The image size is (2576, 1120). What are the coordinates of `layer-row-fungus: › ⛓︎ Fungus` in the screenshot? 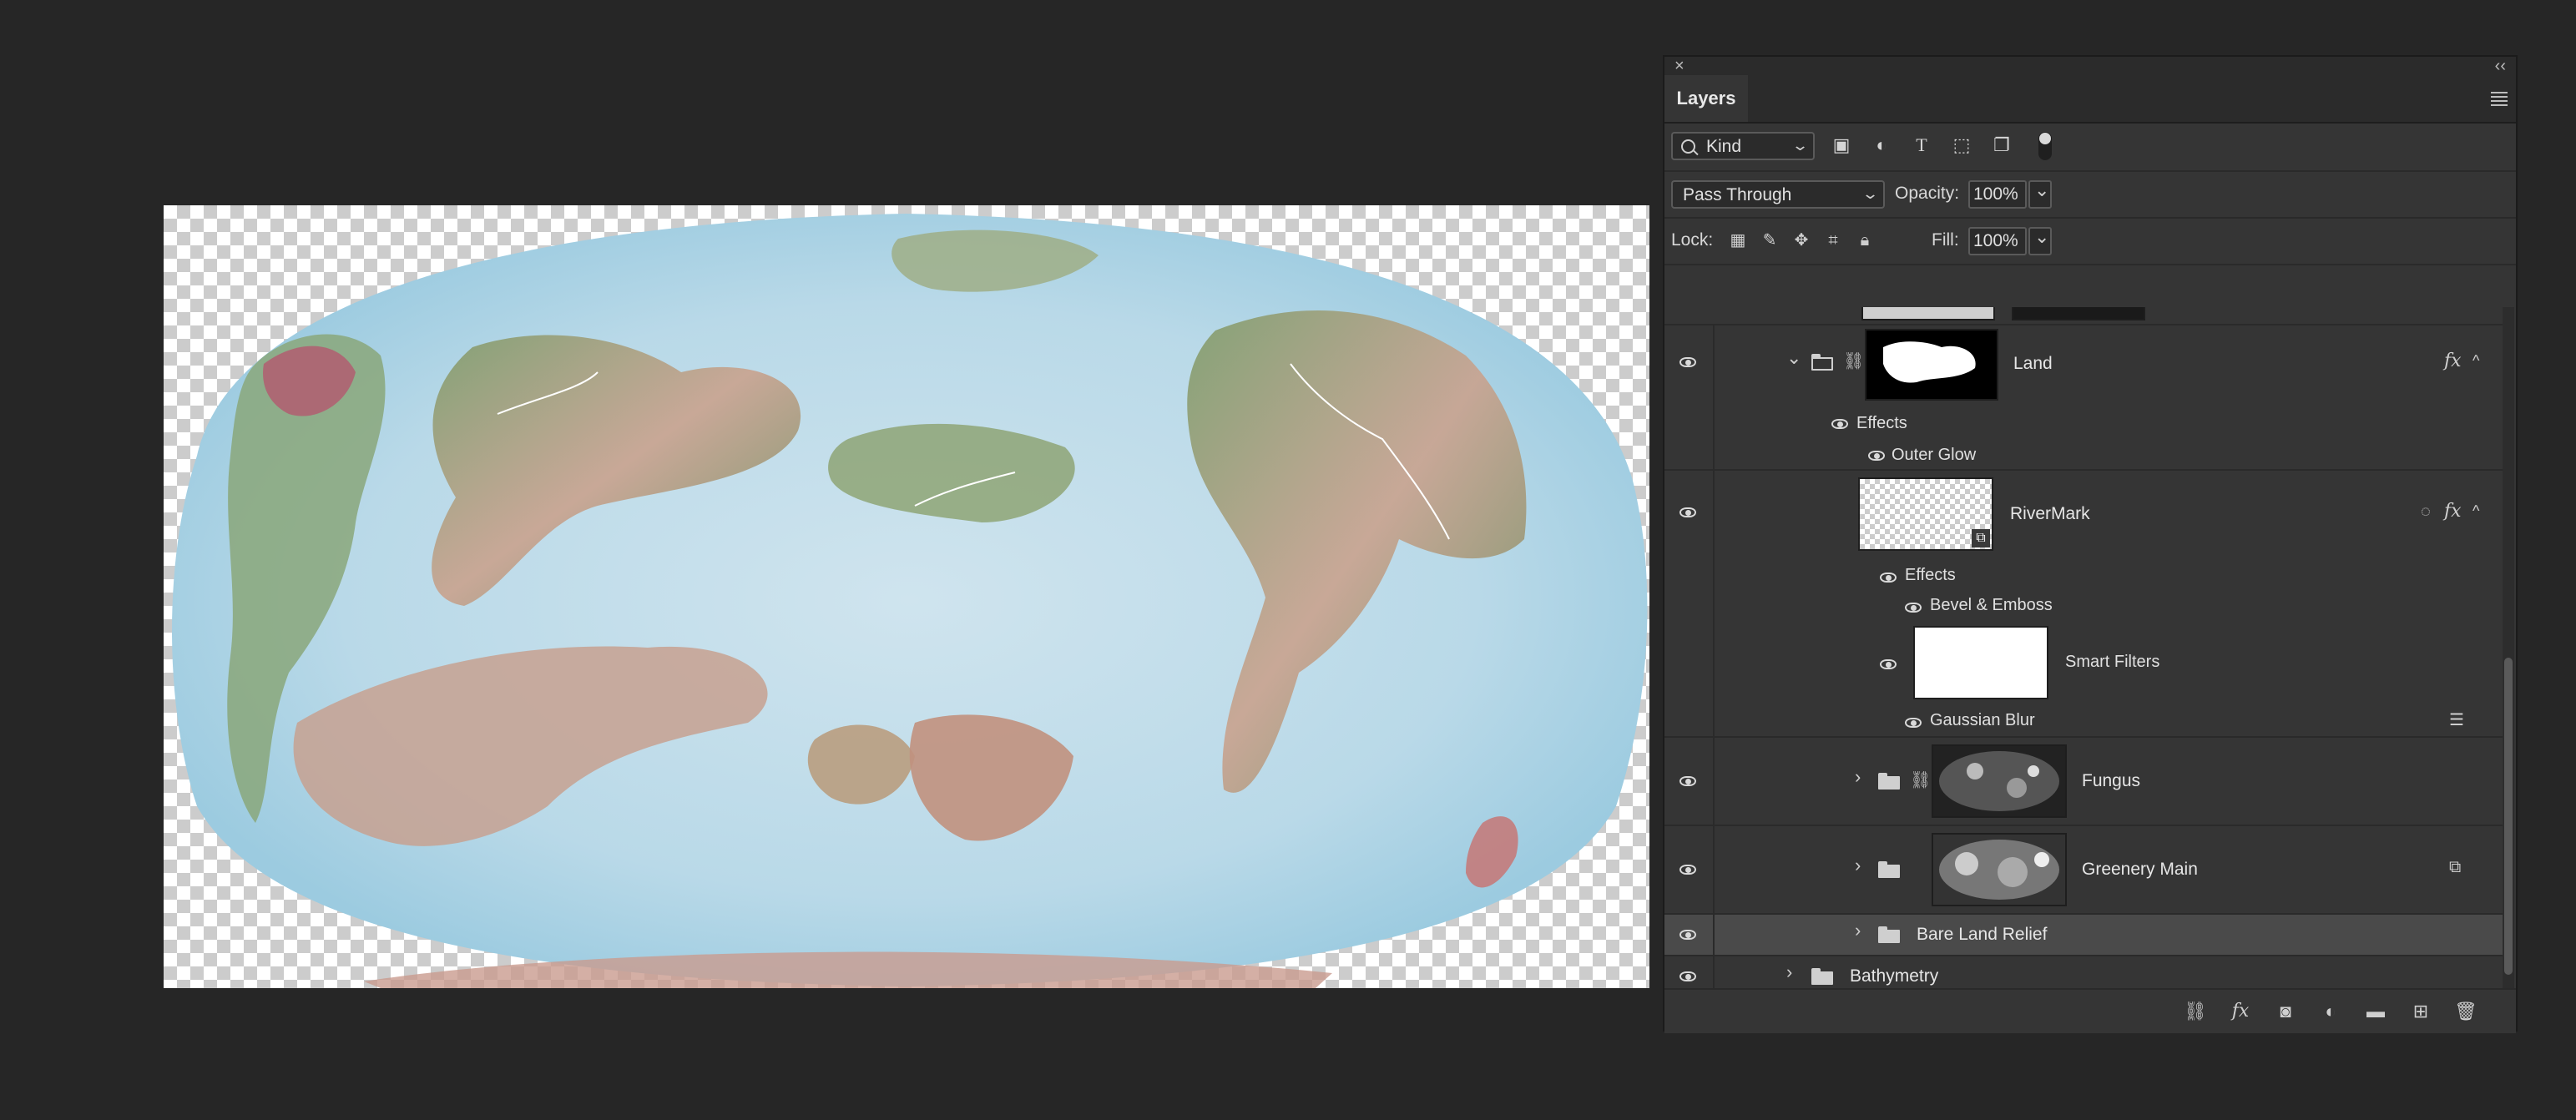 It's located at (2083, 782).